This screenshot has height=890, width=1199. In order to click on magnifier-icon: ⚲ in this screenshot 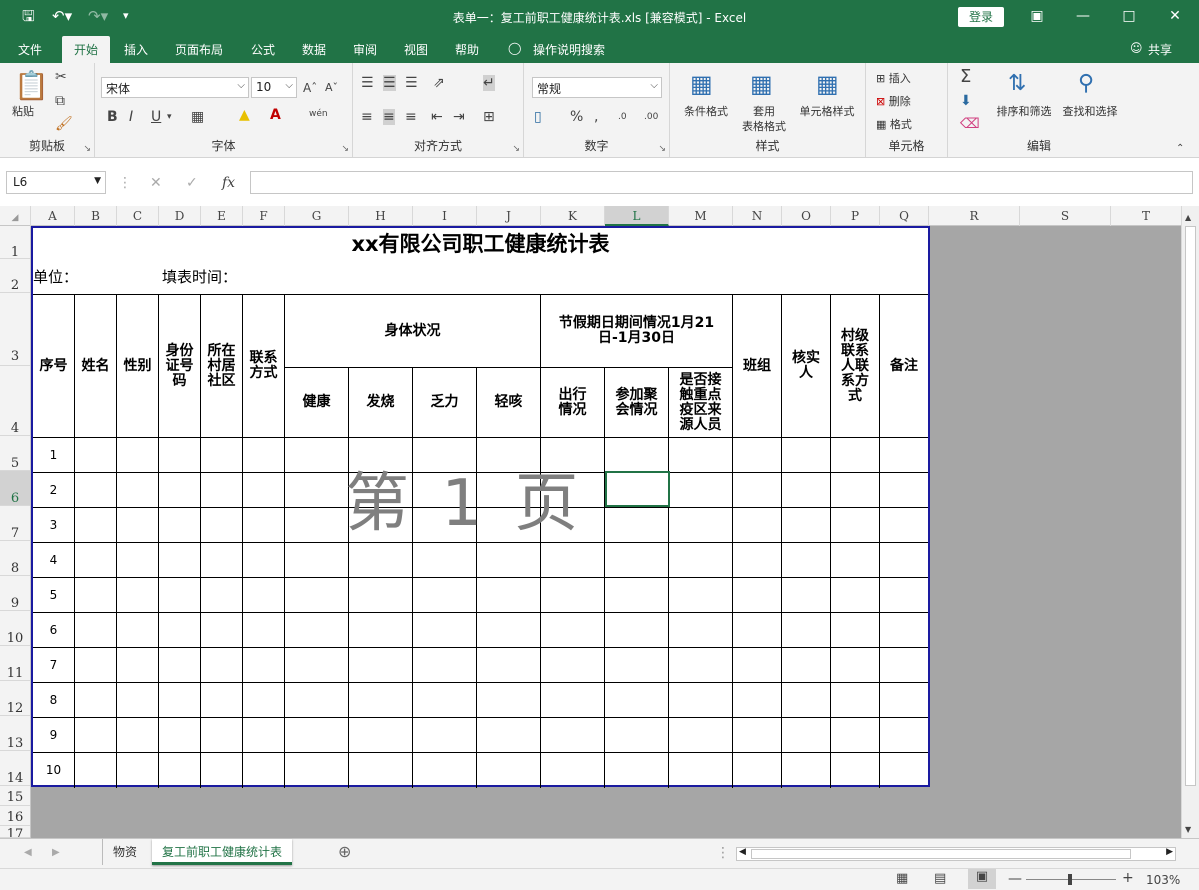, I will do `click(1086, 84)`.